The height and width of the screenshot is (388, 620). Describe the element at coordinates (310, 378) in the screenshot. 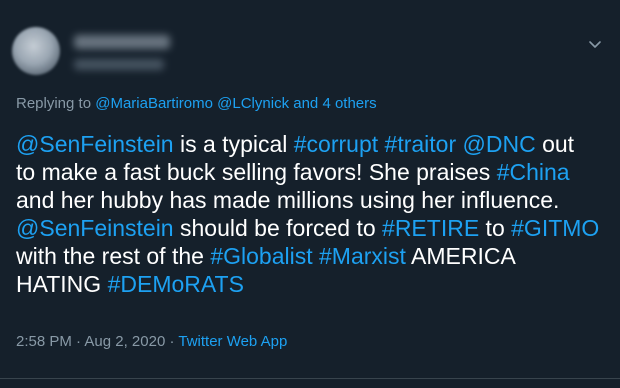

I see `divider` at that location.